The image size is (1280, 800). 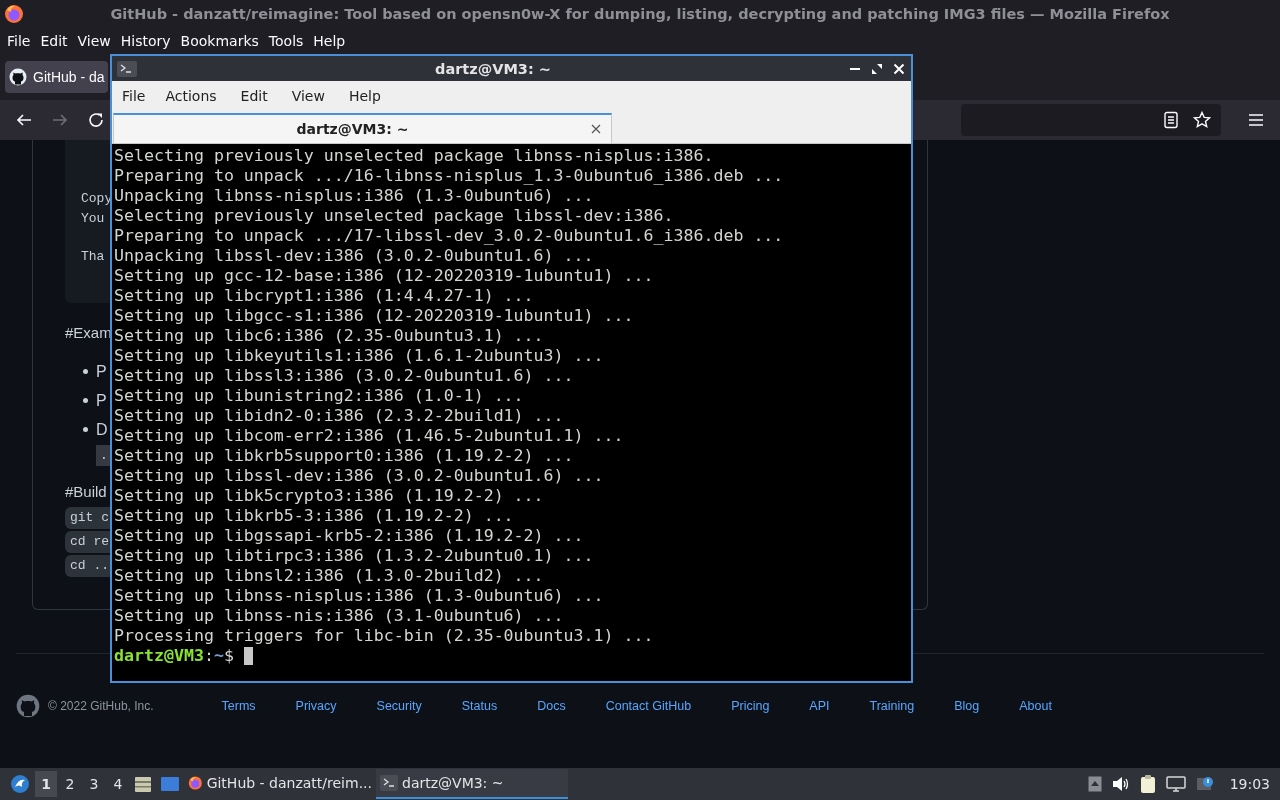 I want to click on footer-link: Terms, so click(x=238, y=706).